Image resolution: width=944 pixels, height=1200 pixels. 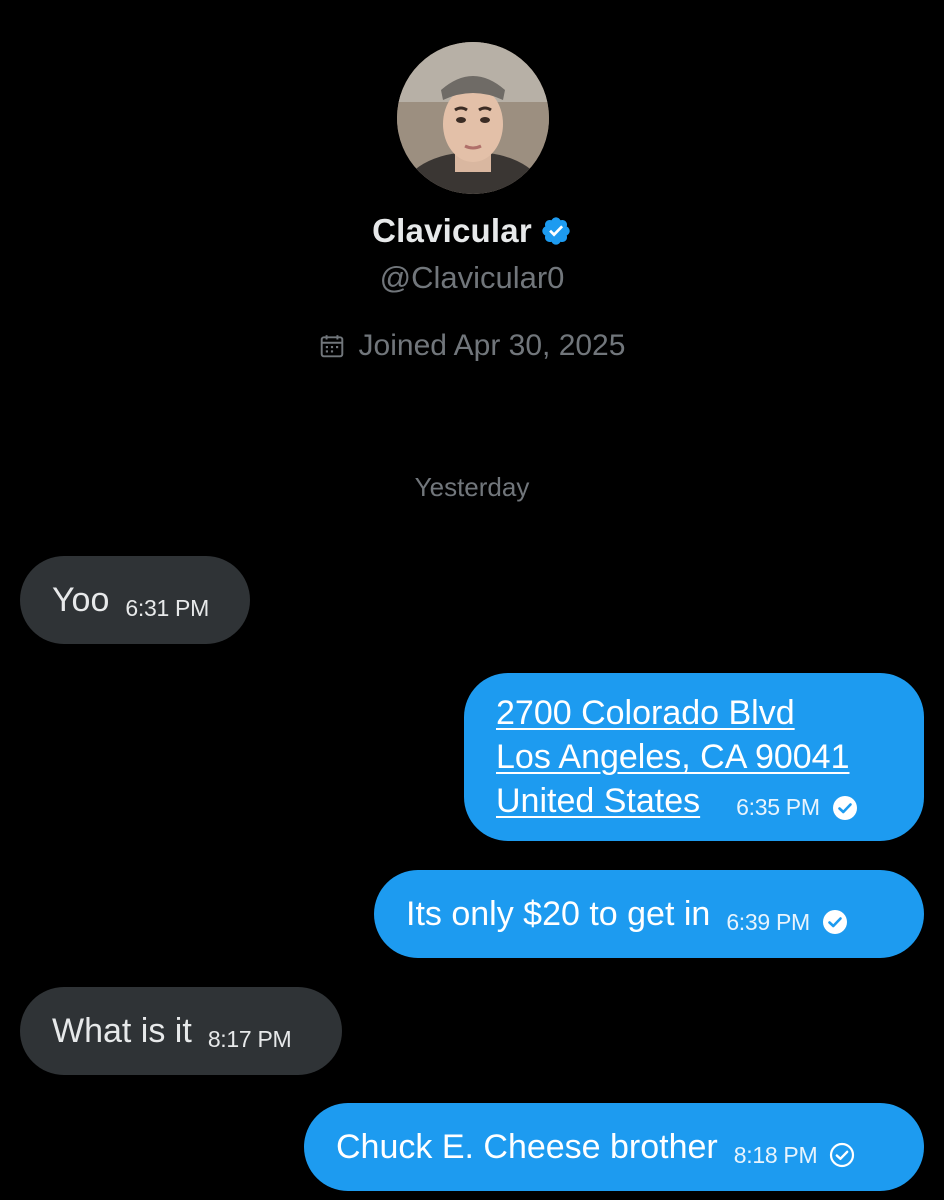 What do you see at coordinates (842, 1155) in the screenshot?
I see `check-circle-outline-icon` at bounding box center [842, 1155].